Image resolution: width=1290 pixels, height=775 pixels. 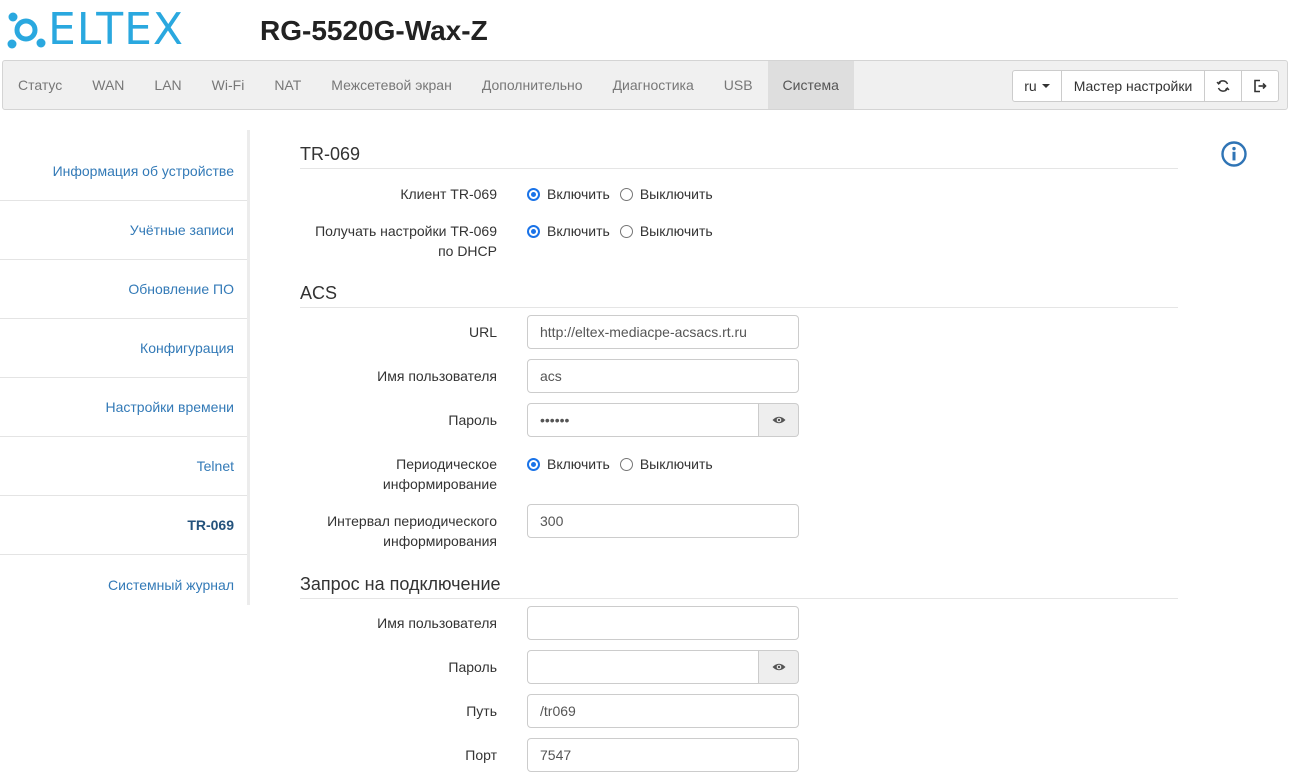 I want to click on acs-periodic-enable-radio: Включить, so click(x=568, y=464).